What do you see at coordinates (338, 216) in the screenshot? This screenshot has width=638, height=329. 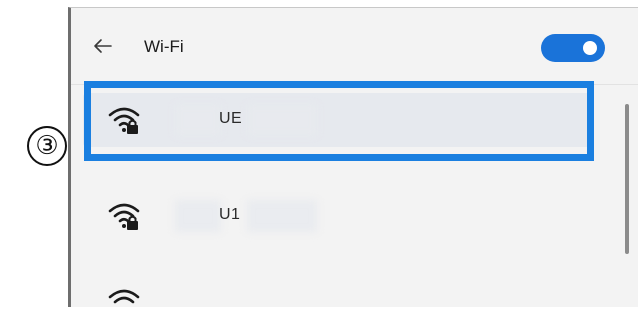 I see `network-item-2: U1` at bounding box center [338, 216].